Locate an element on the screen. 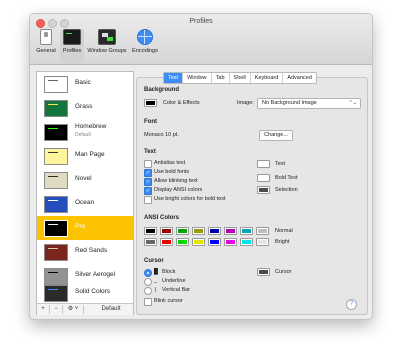 This screenshot has height=360, width=400. text-heading: Text is located at coordinates (150, 152).